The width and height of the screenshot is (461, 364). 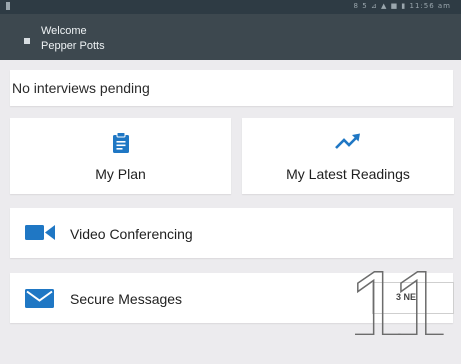 I want to click on bottom-strip, so click(x=230, y=343).